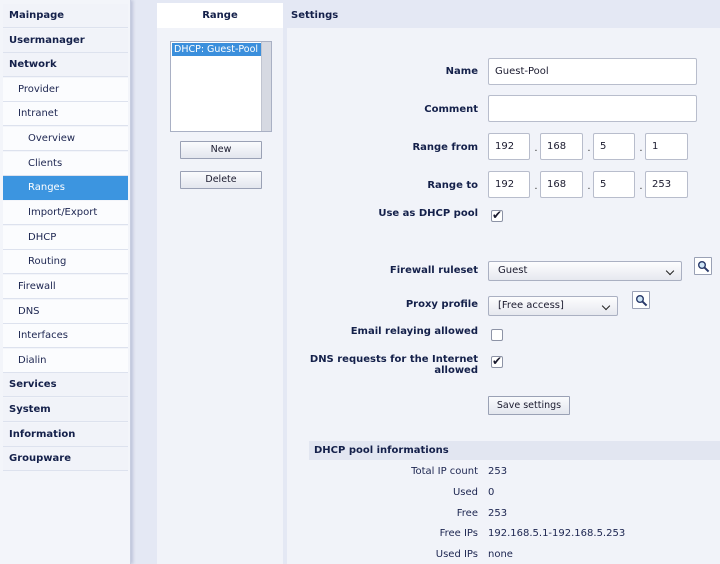 Image resolution: width=720 pixels, height=564 pixels. What do you see at coordinates (461, 71) in the screenshot?
I see `name-label: Name` at bounding box center [461, 71].